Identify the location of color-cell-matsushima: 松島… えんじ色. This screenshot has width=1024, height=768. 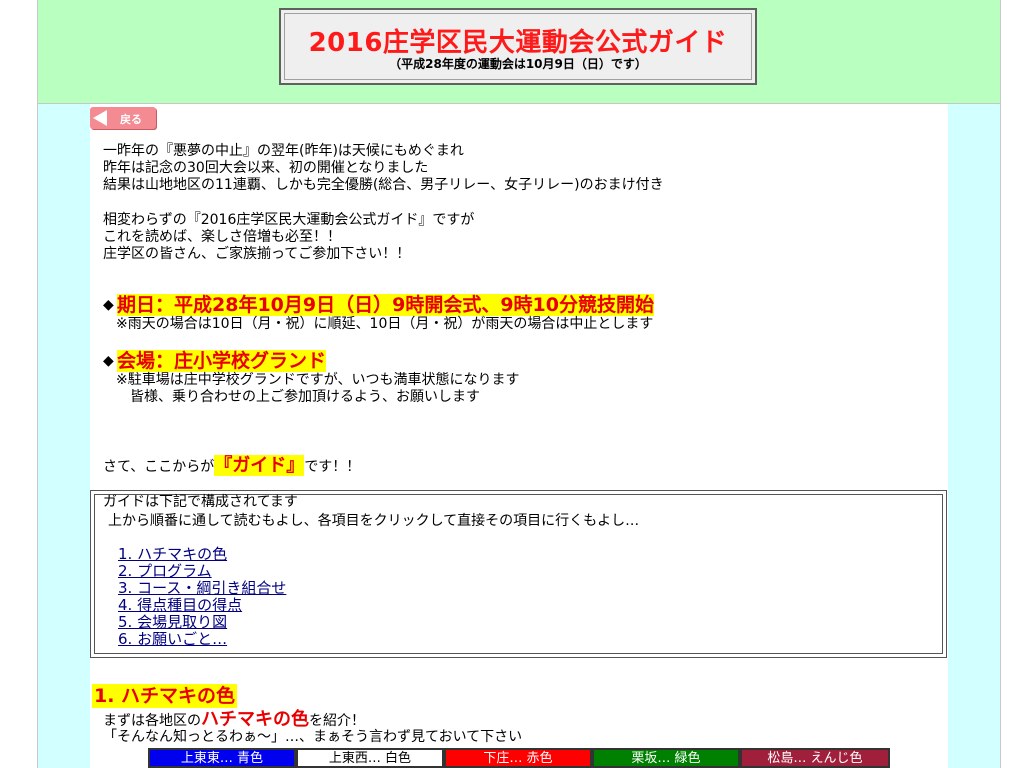
(815, 758).